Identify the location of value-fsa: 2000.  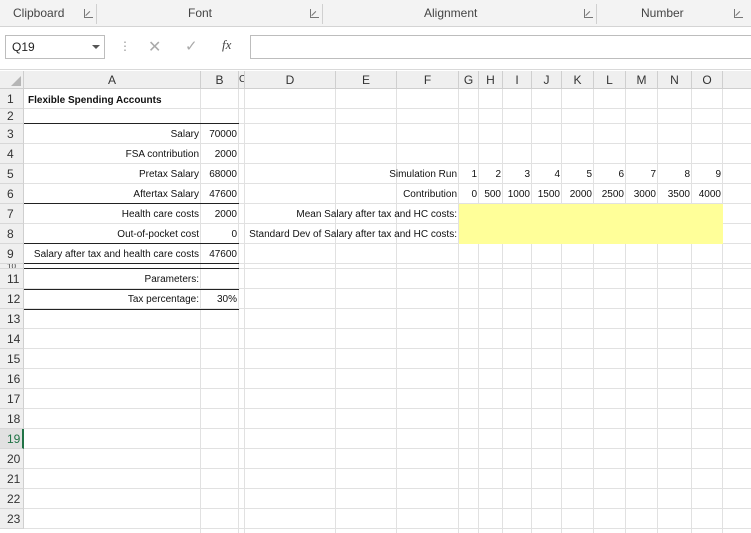
(219, 155).